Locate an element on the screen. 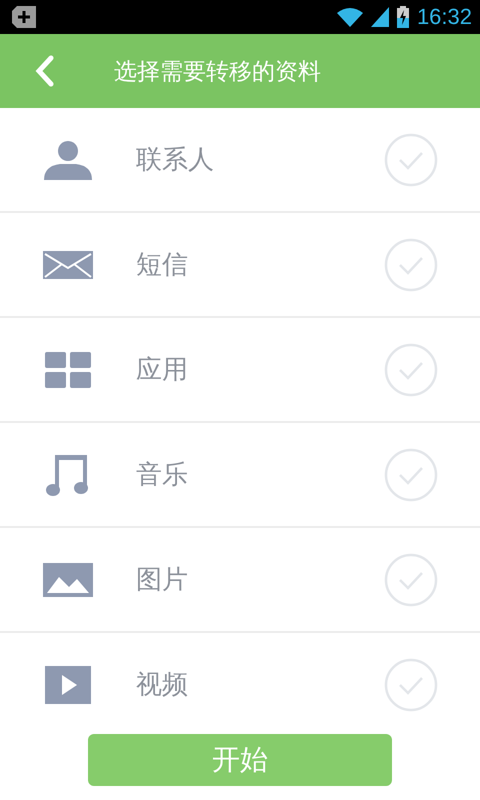 This screenshot has width=480, height=800. signal-icon is located at coordinates (379, 17).